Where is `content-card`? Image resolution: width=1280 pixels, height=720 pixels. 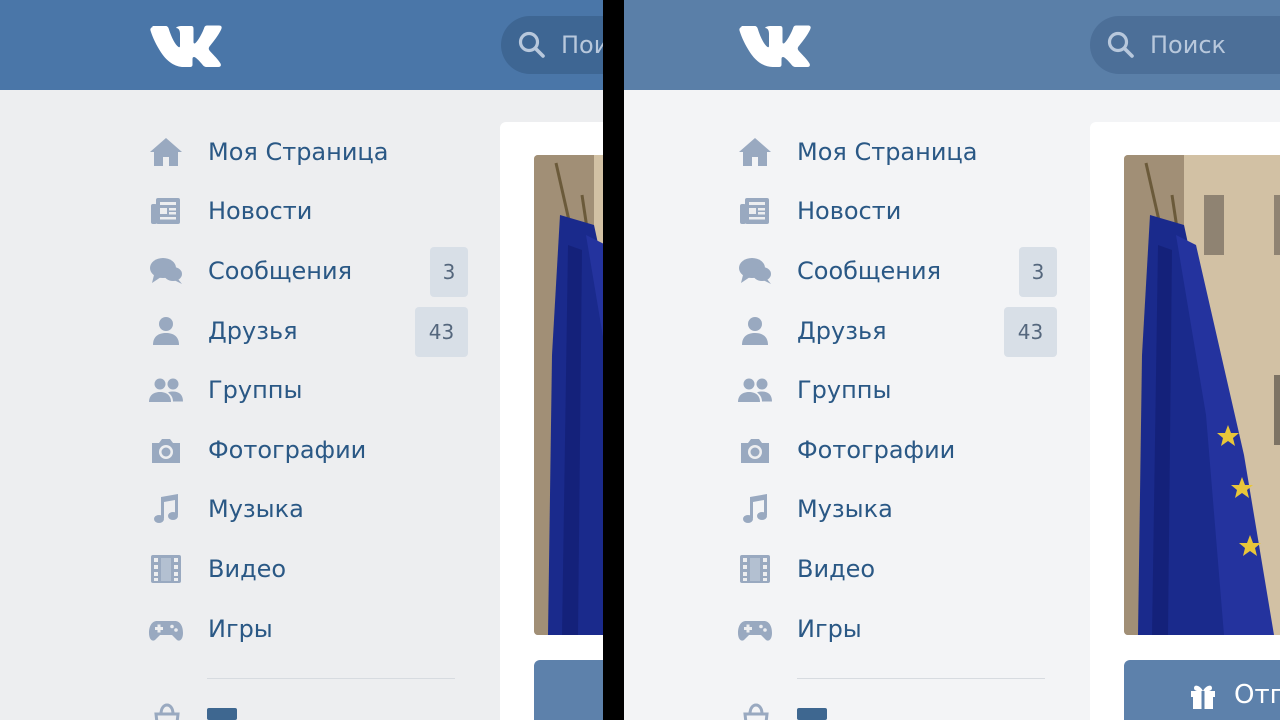 content-card is located at coordinates (551, 421).